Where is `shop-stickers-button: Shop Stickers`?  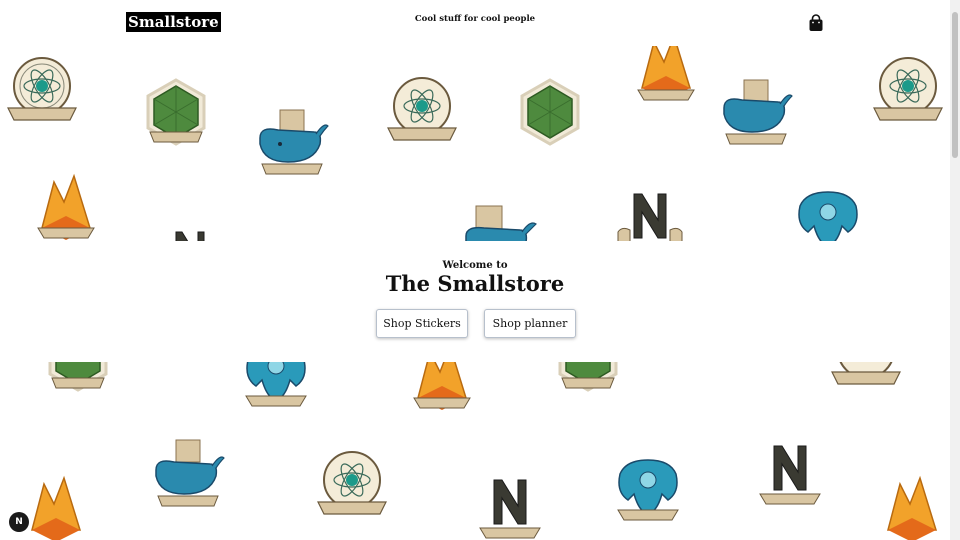 shop-stickers-button: Shop Stickers is located at coordinates (422, 323).